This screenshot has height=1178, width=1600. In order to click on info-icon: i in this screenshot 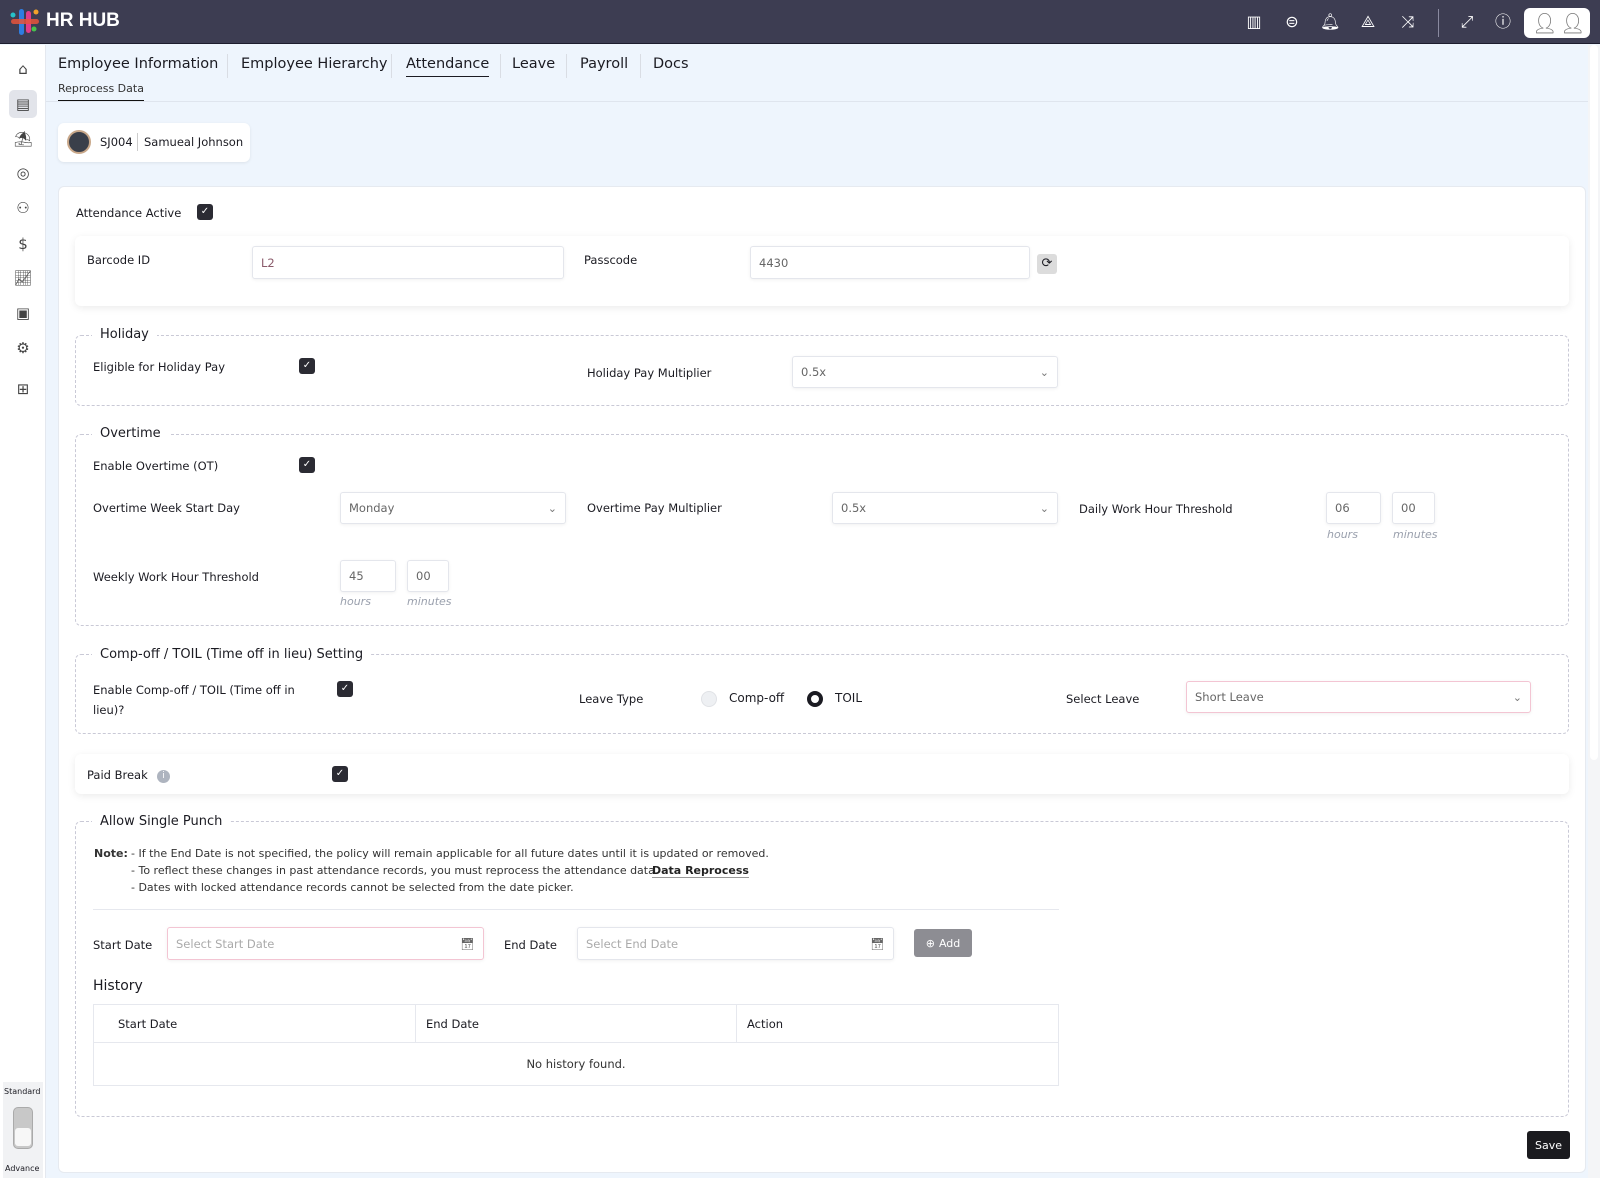, I will do `click(163, 776)`.